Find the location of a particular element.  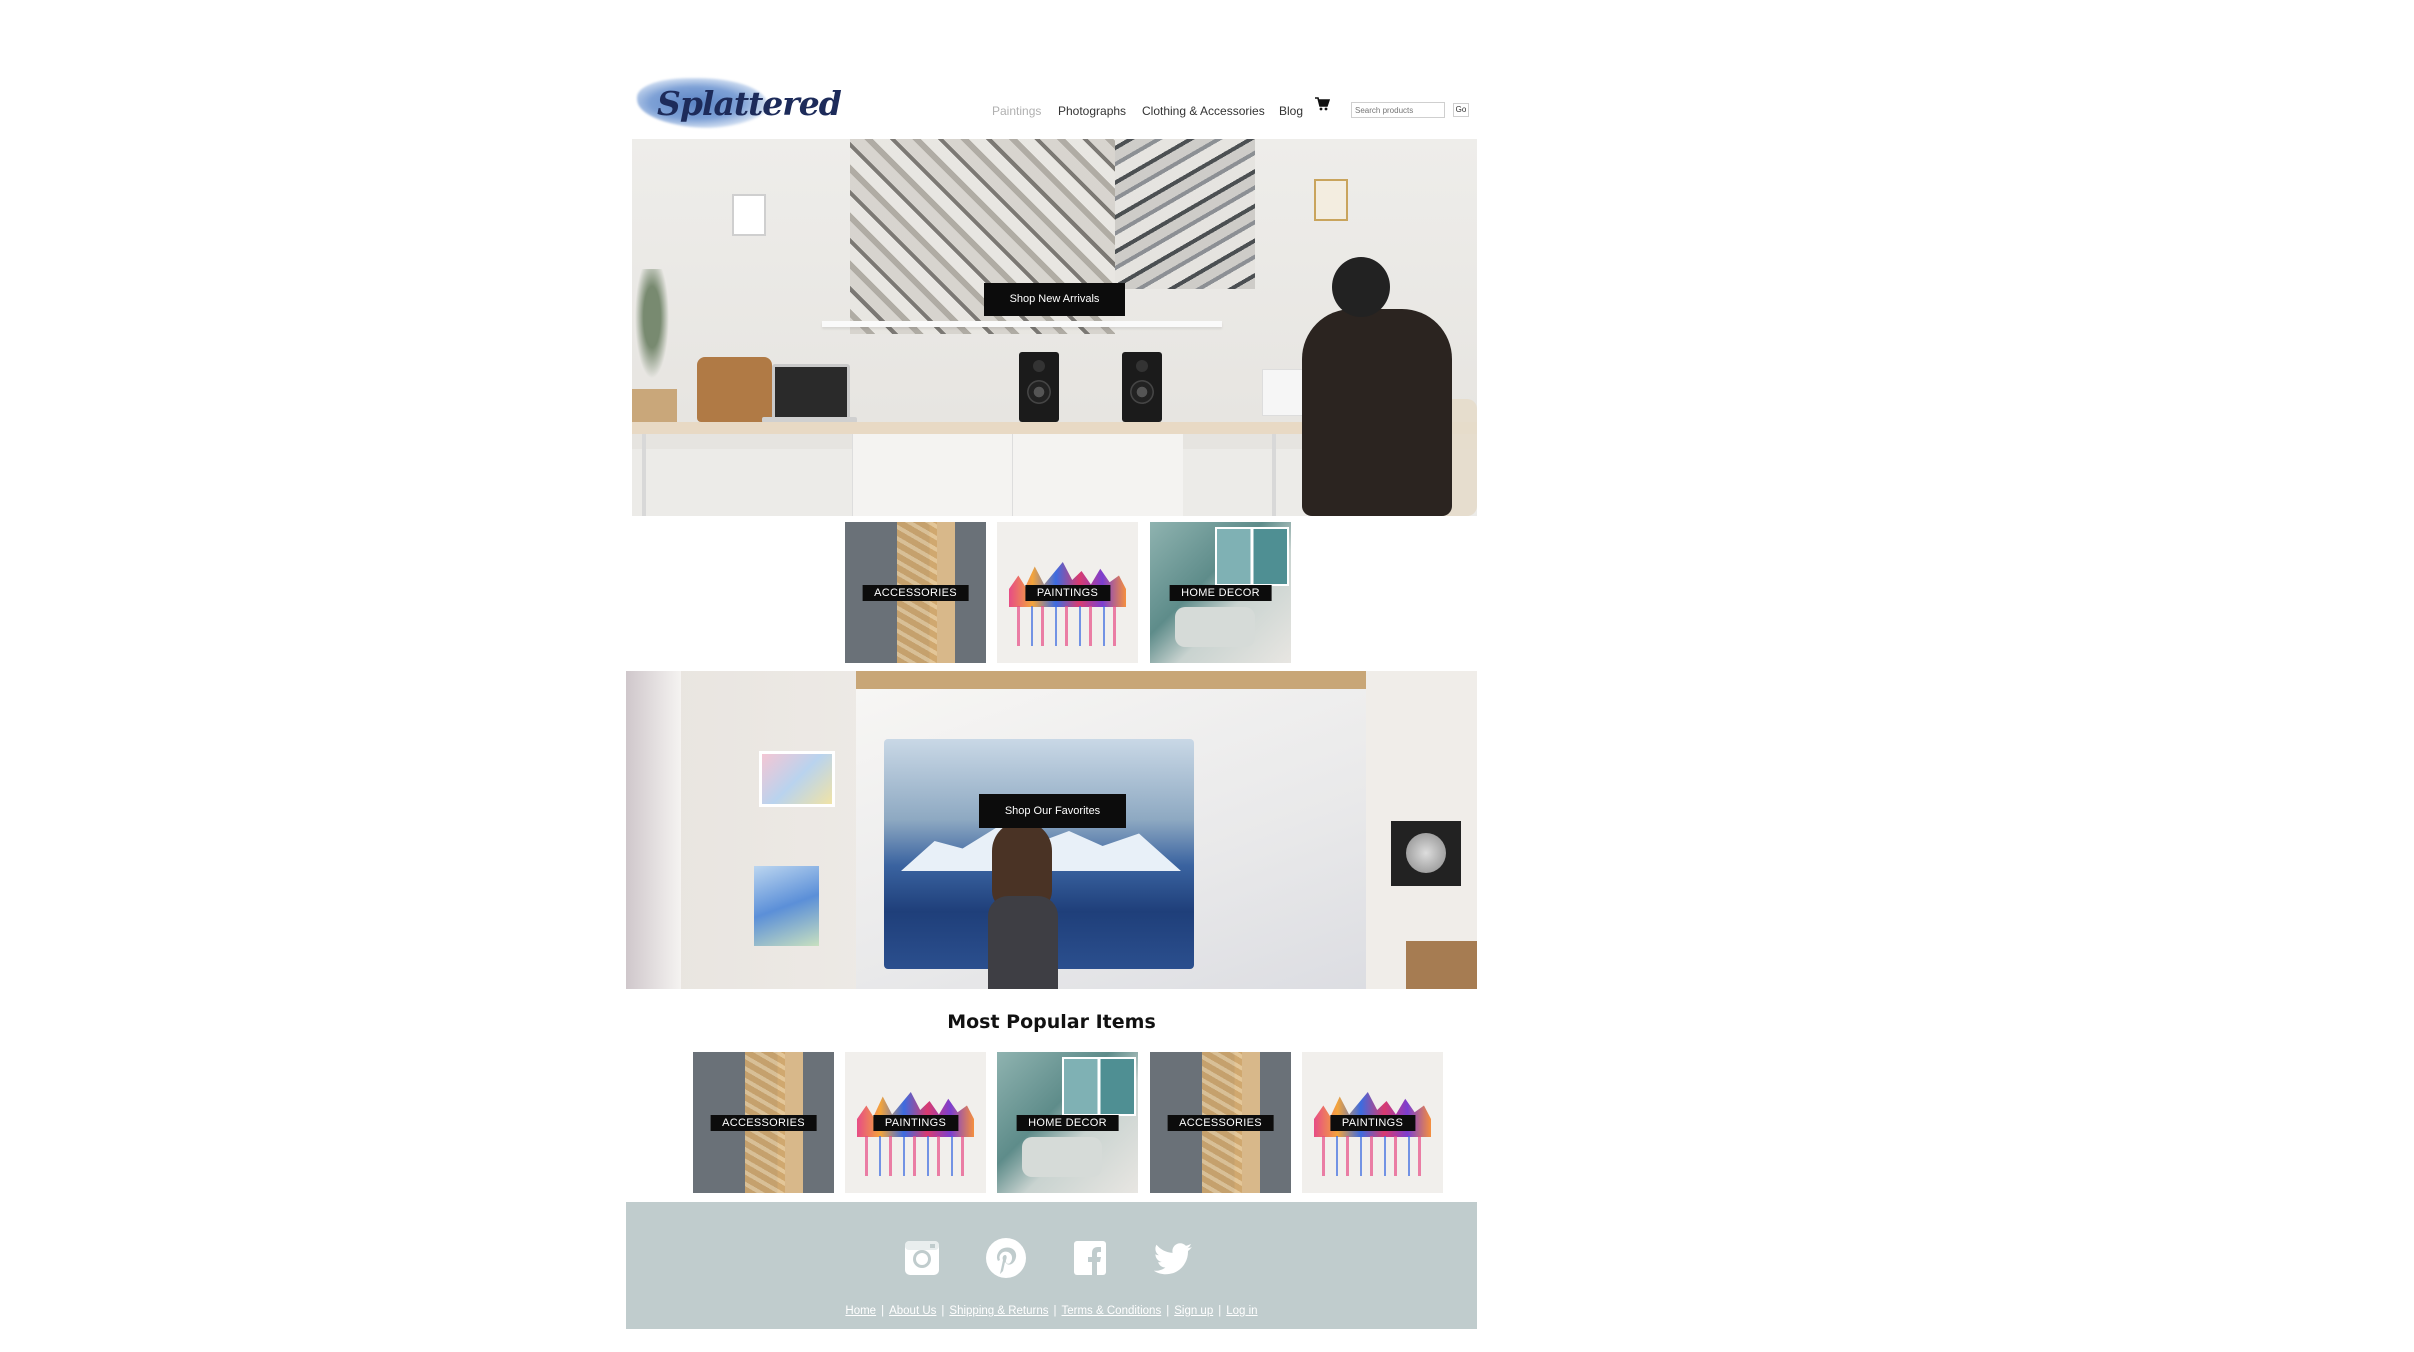

wall-frame-right is located at coordinates (1331, 200).